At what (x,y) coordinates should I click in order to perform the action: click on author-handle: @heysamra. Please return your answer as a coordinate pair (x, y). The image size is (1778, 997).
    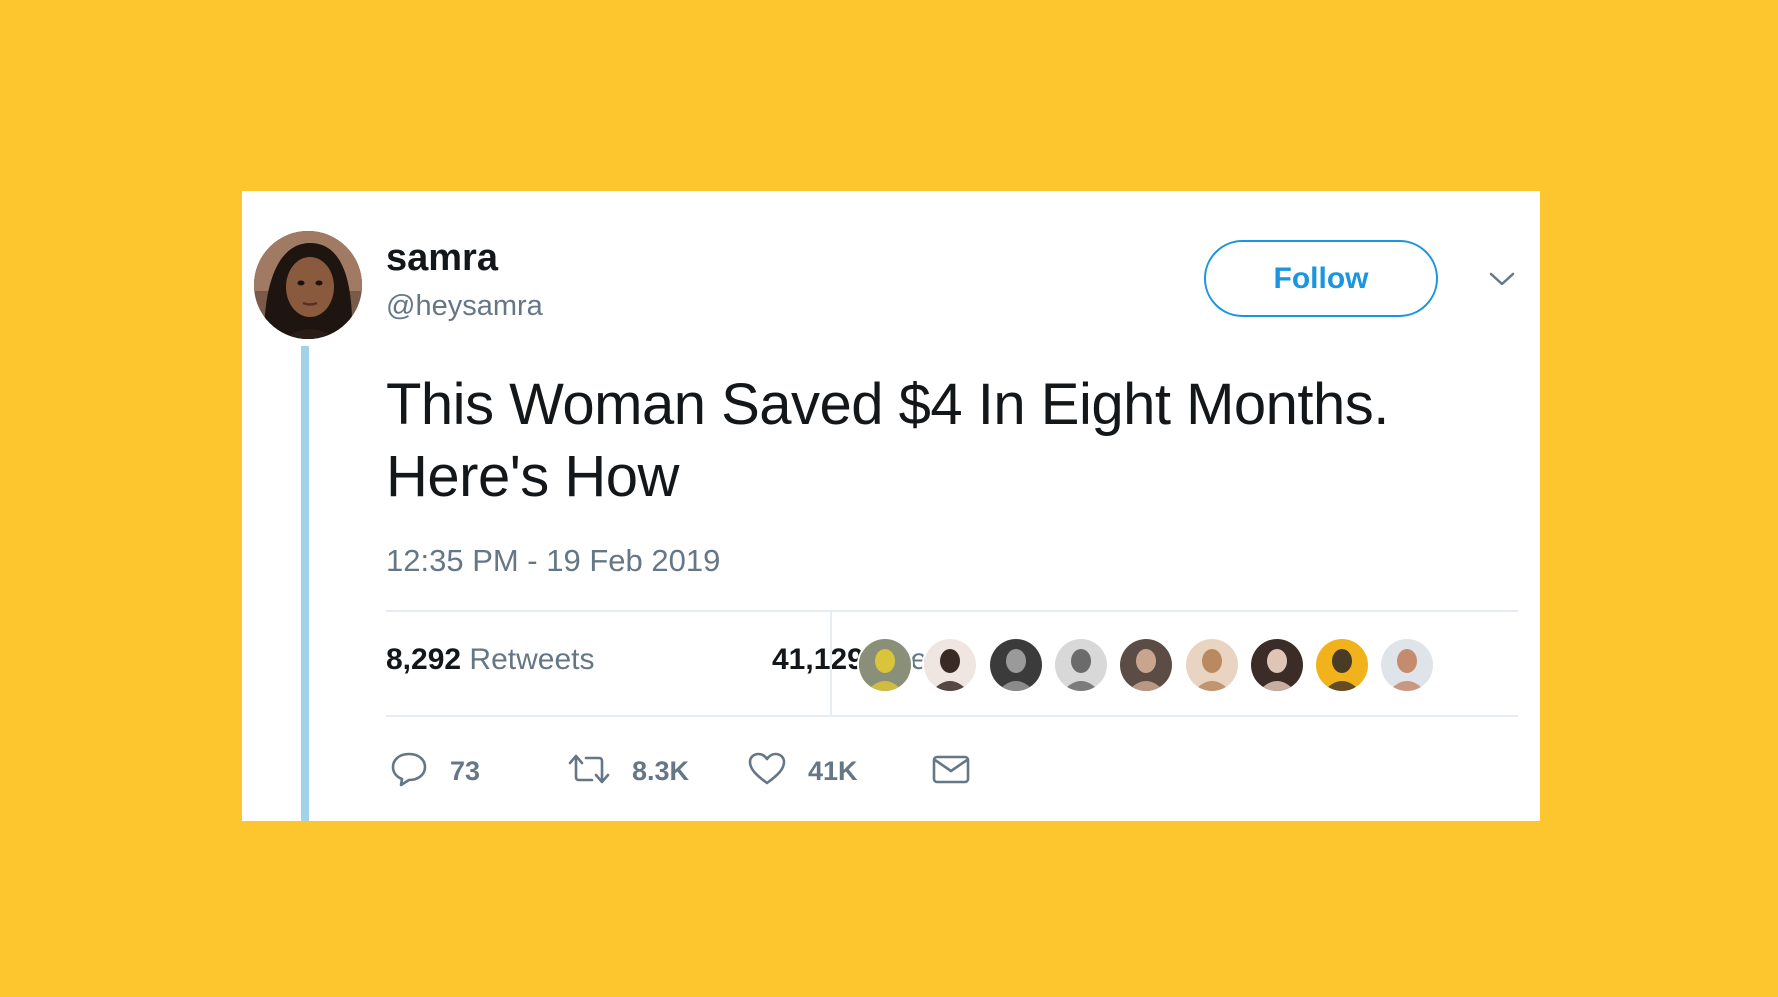
    Looking at the image, I should click on (464, 306).